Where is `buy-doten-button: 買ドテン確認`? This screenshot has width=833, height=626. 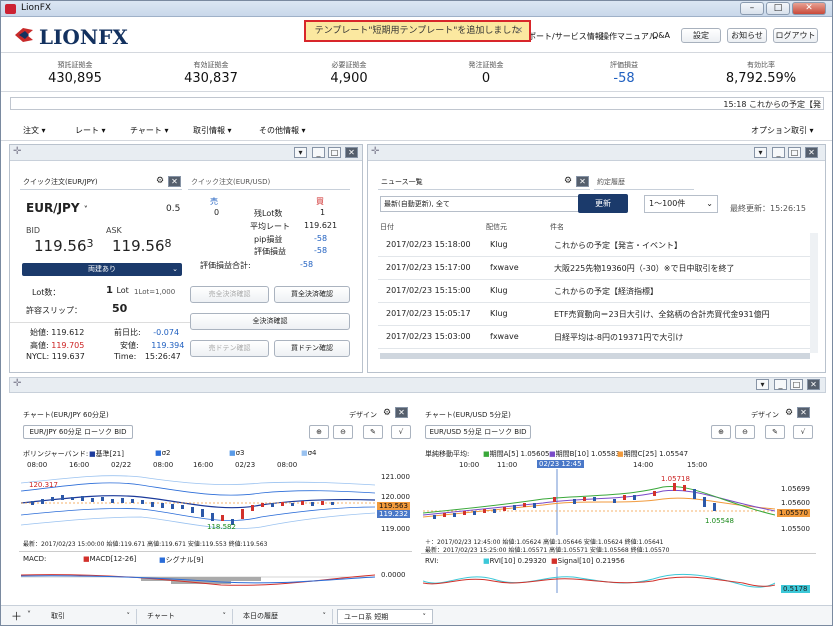 buy-doten-button: 買ドテン確認 is located at coordinates (312, 348).